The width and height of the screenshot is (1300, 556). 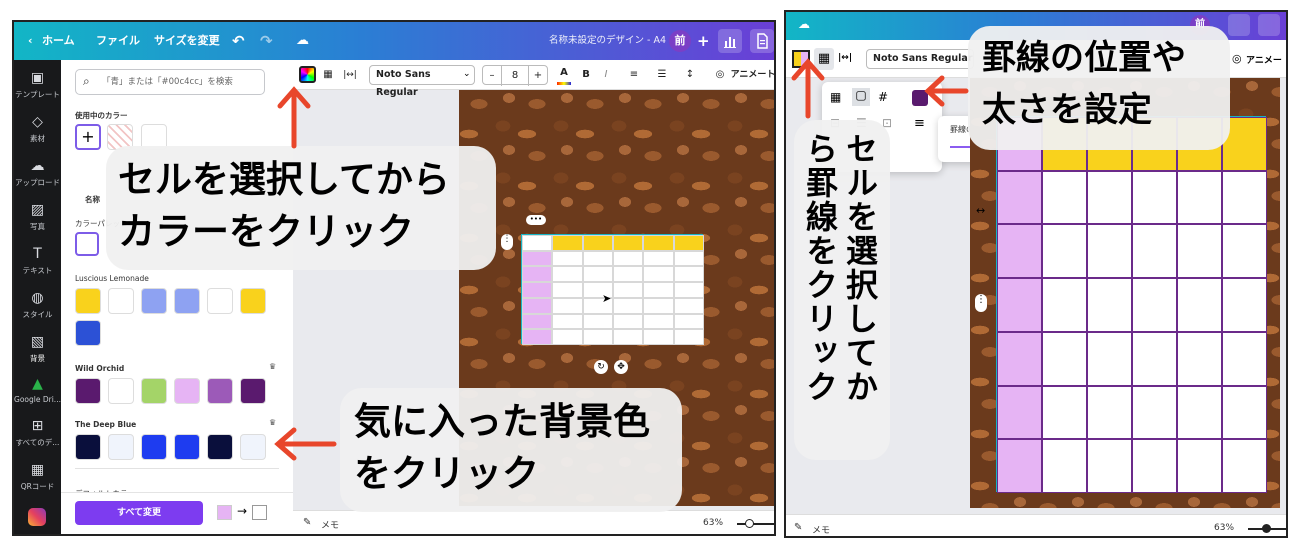 I want to click on rail-item-template: ▣ テンプレート, so click(x=37, y=85).